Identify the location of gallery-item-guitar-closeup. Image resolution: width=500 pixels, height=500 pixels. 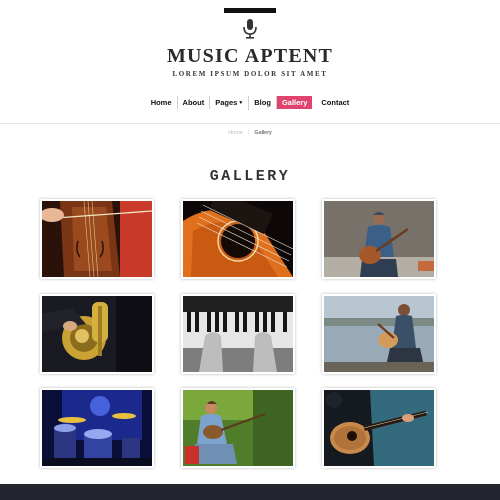
(238, 239).